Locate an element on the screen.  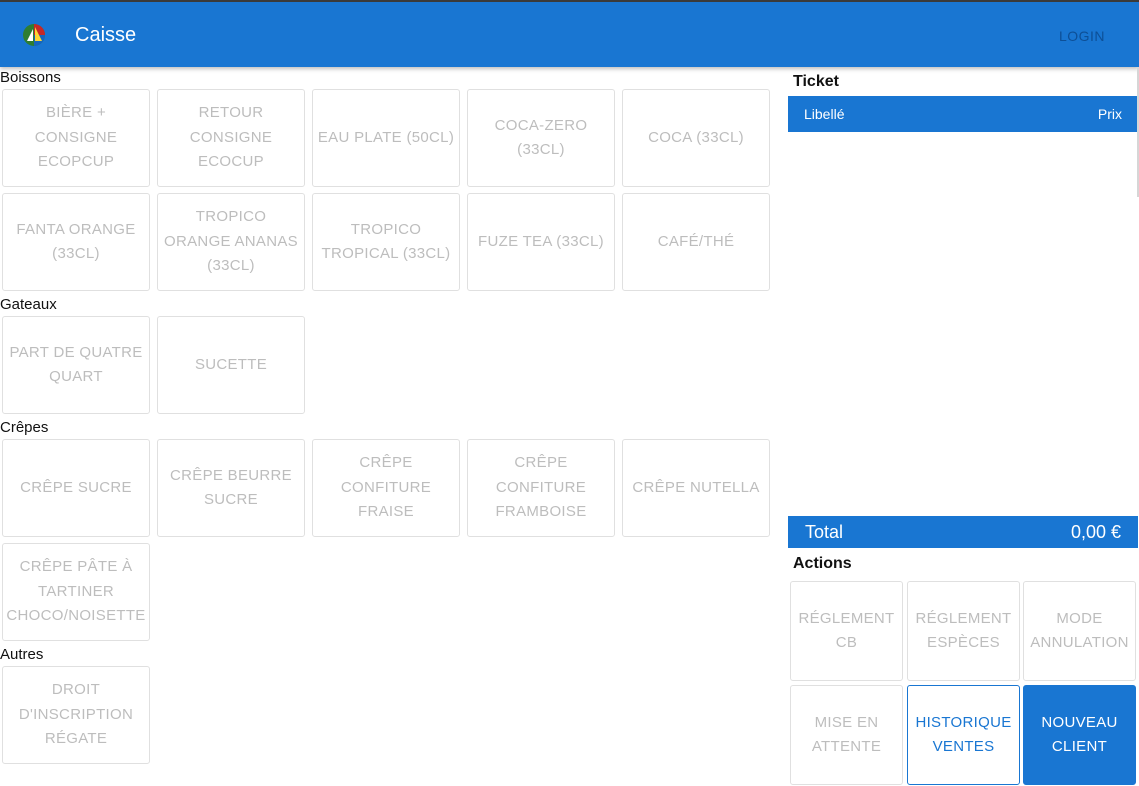
section-title-boissons: Boissons is located at coordinates (30, 77).